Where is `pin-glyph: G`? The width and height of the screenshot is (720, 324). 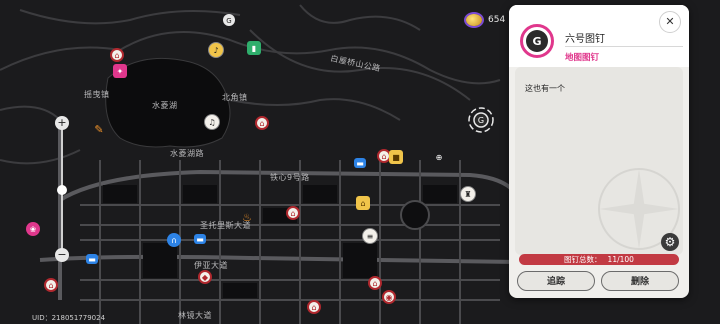 pin-glyph: G is located at coordinates (537, 41).